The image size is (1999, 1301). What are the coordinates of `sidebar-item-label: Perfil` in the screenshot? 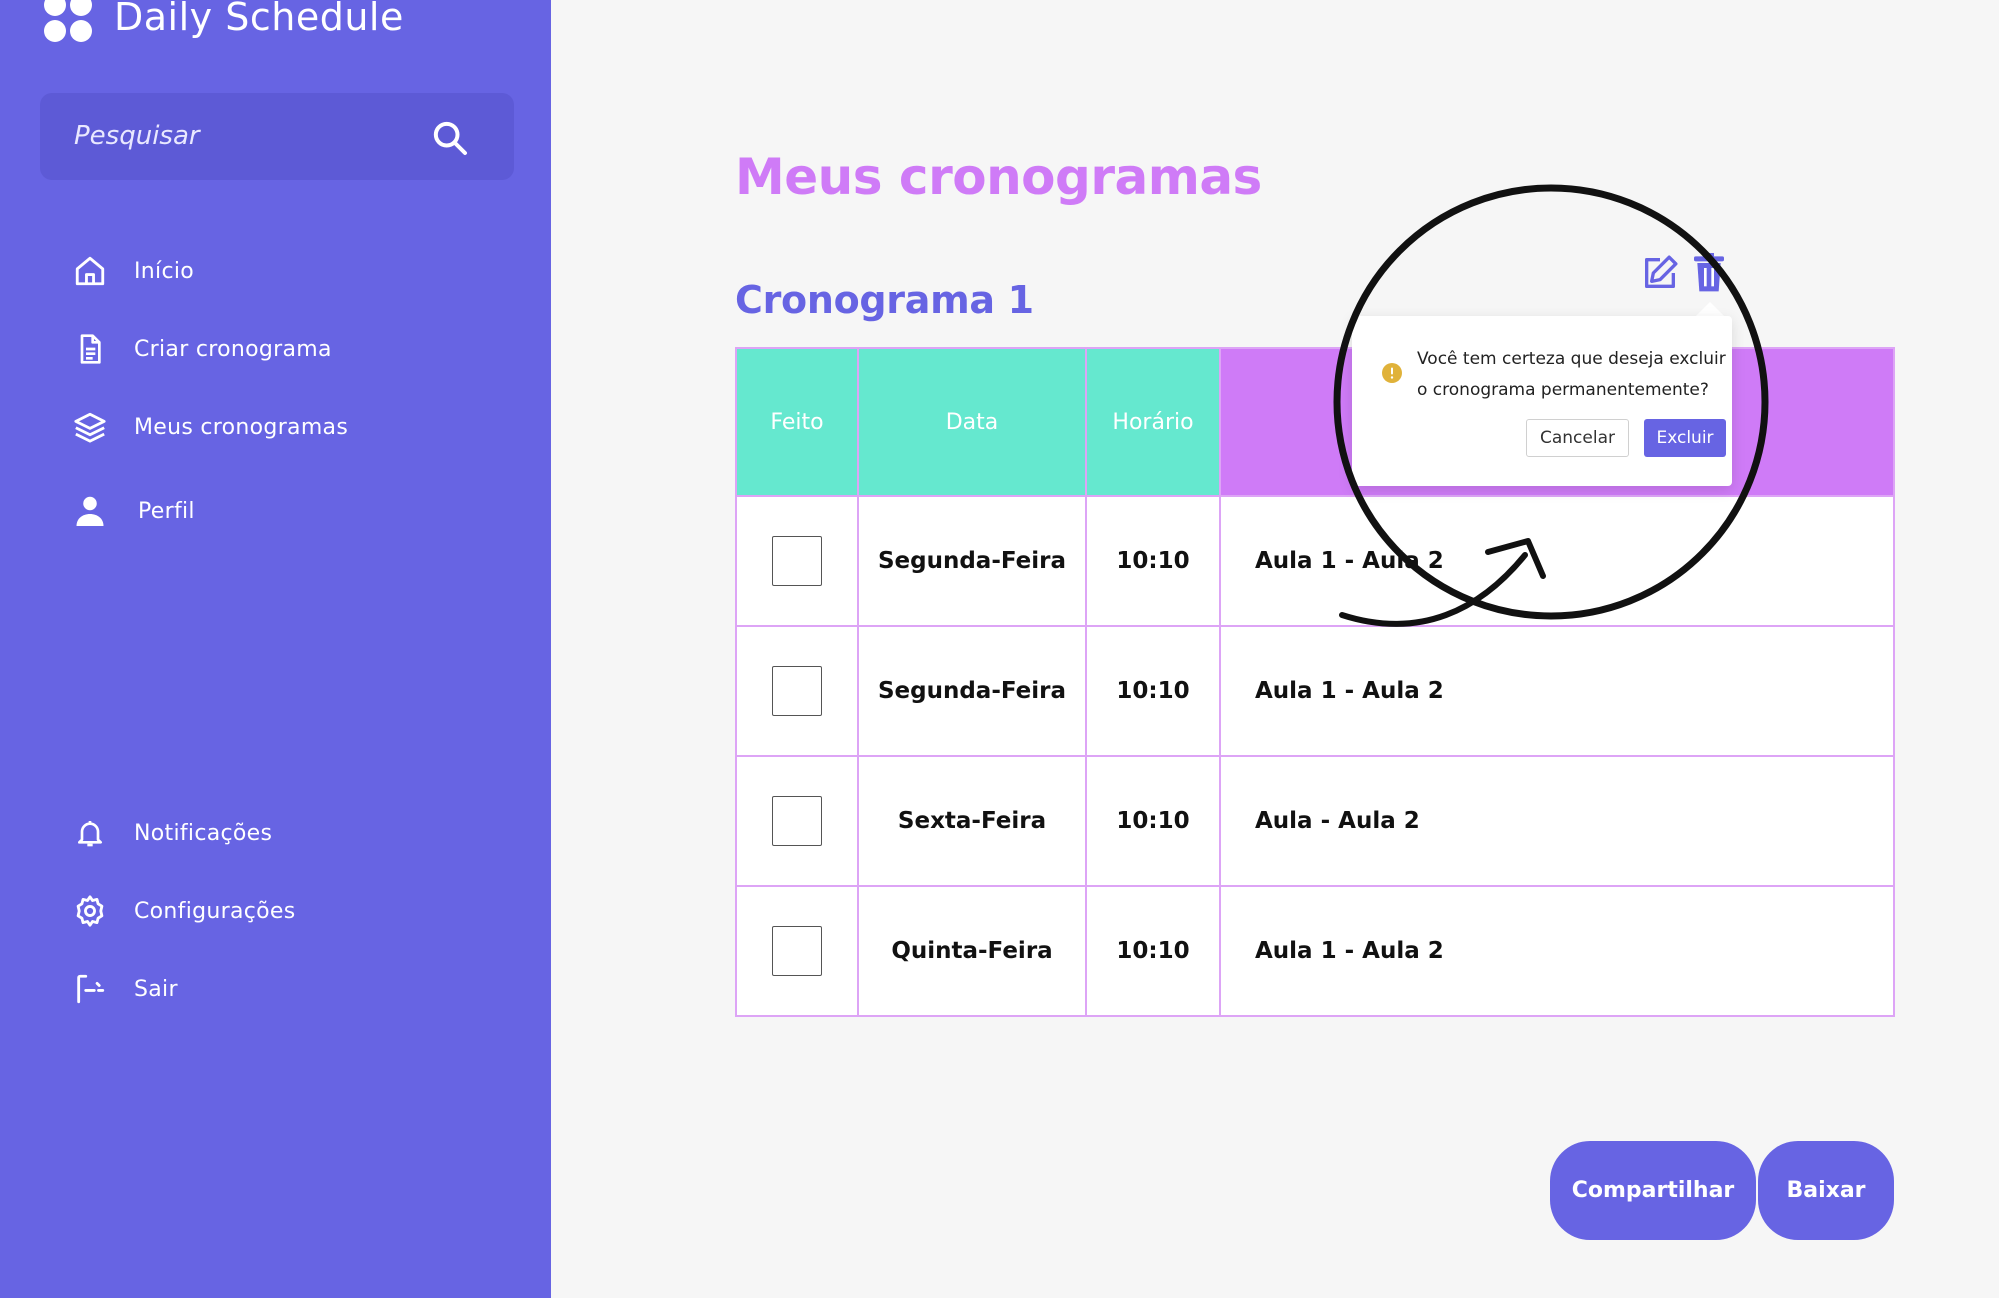 It's located at (166, 511).